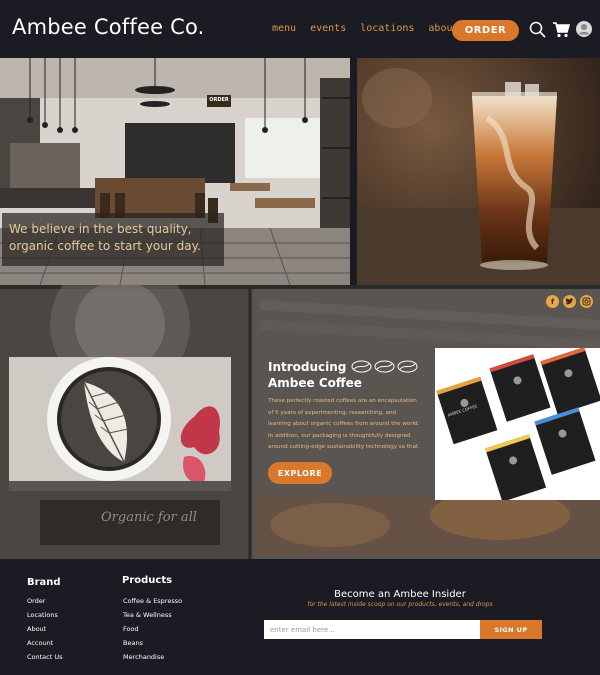  Describe the element at coordinates (44, 582) in the screenshot. I see `footer-brand-heading: Brand` at that location.